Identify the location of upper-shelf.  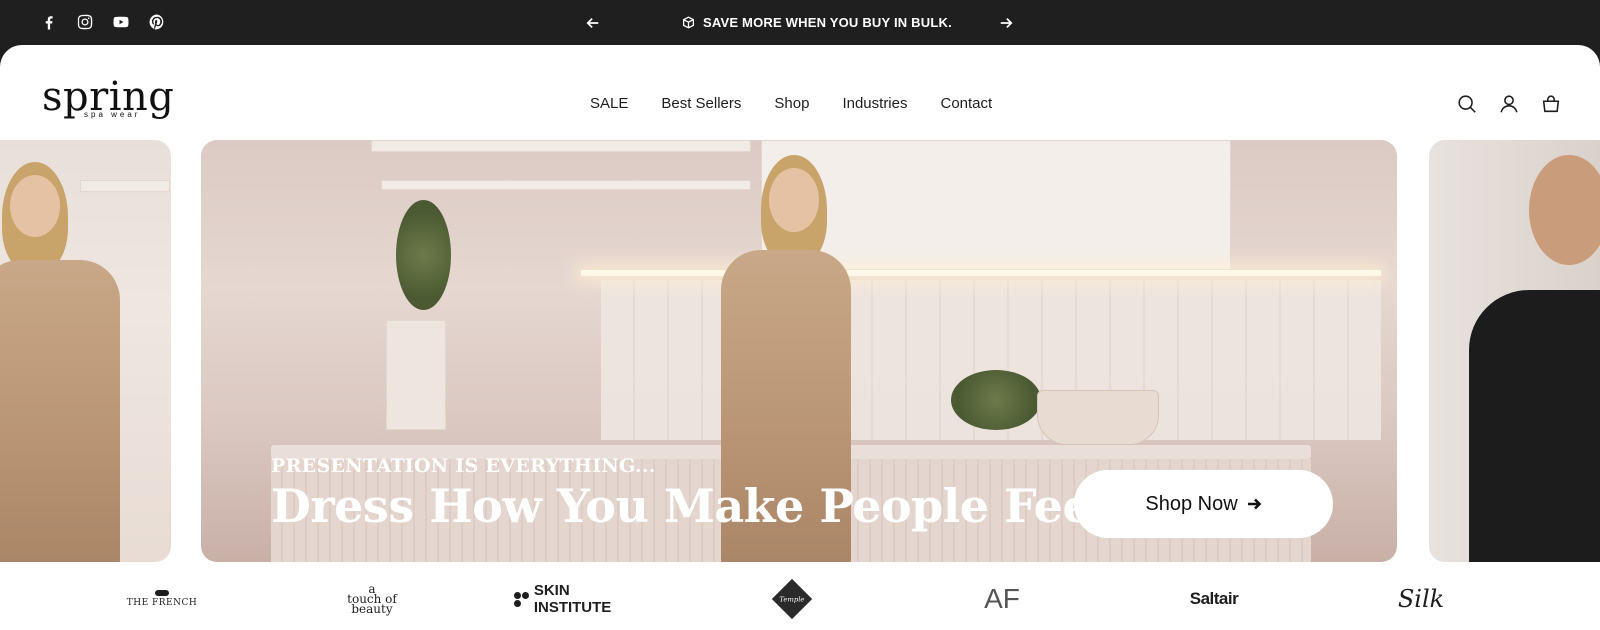
(561, 146).